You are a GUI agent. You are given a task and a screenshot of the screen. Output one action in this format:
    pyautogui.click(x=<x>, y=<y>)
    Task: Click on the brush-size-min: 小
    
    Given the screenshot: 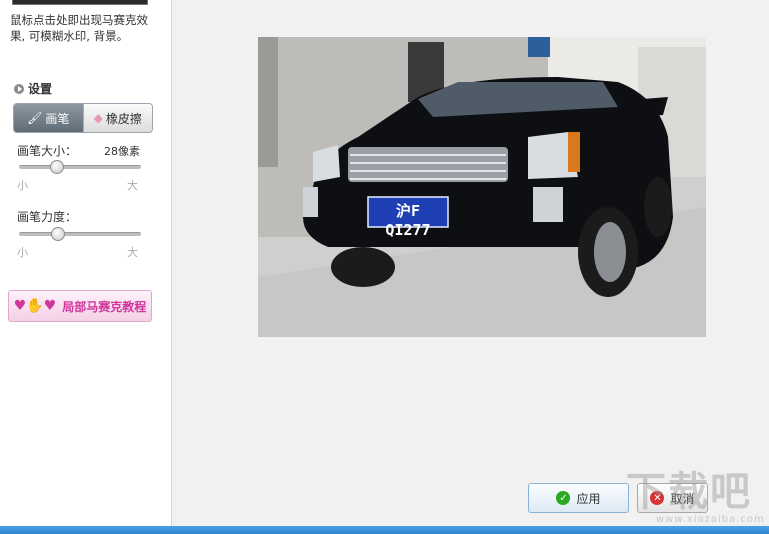 What is the action you would take?
    pyautogui.click(x=22, y=185)
    